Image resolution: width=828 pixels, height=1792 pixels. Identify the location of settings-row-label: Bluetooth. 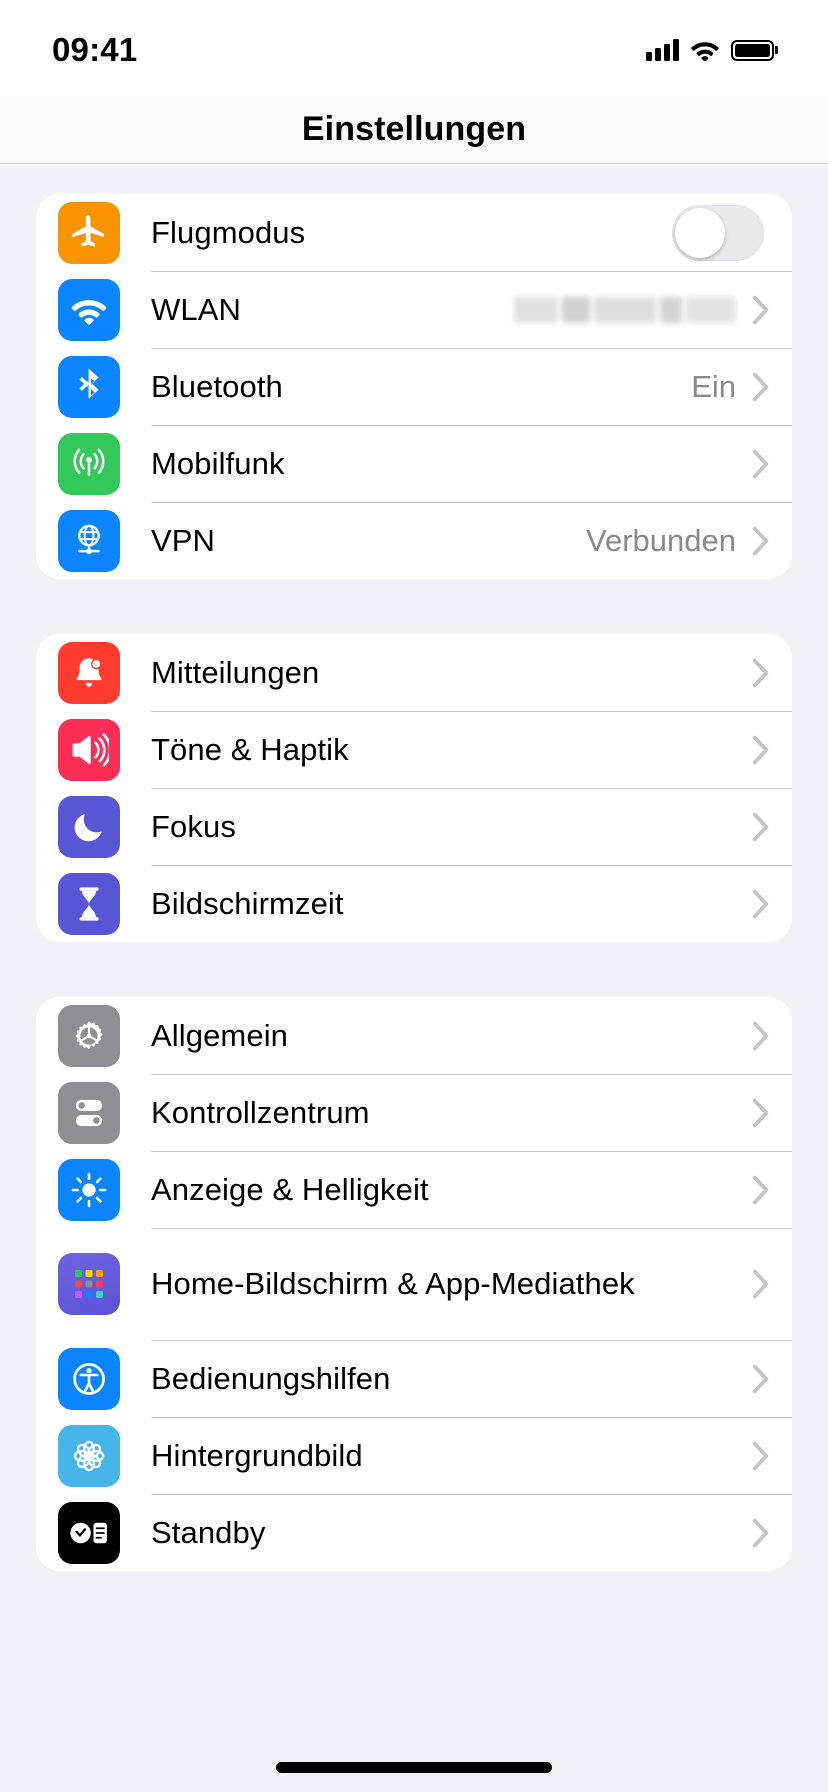
(217, 386).